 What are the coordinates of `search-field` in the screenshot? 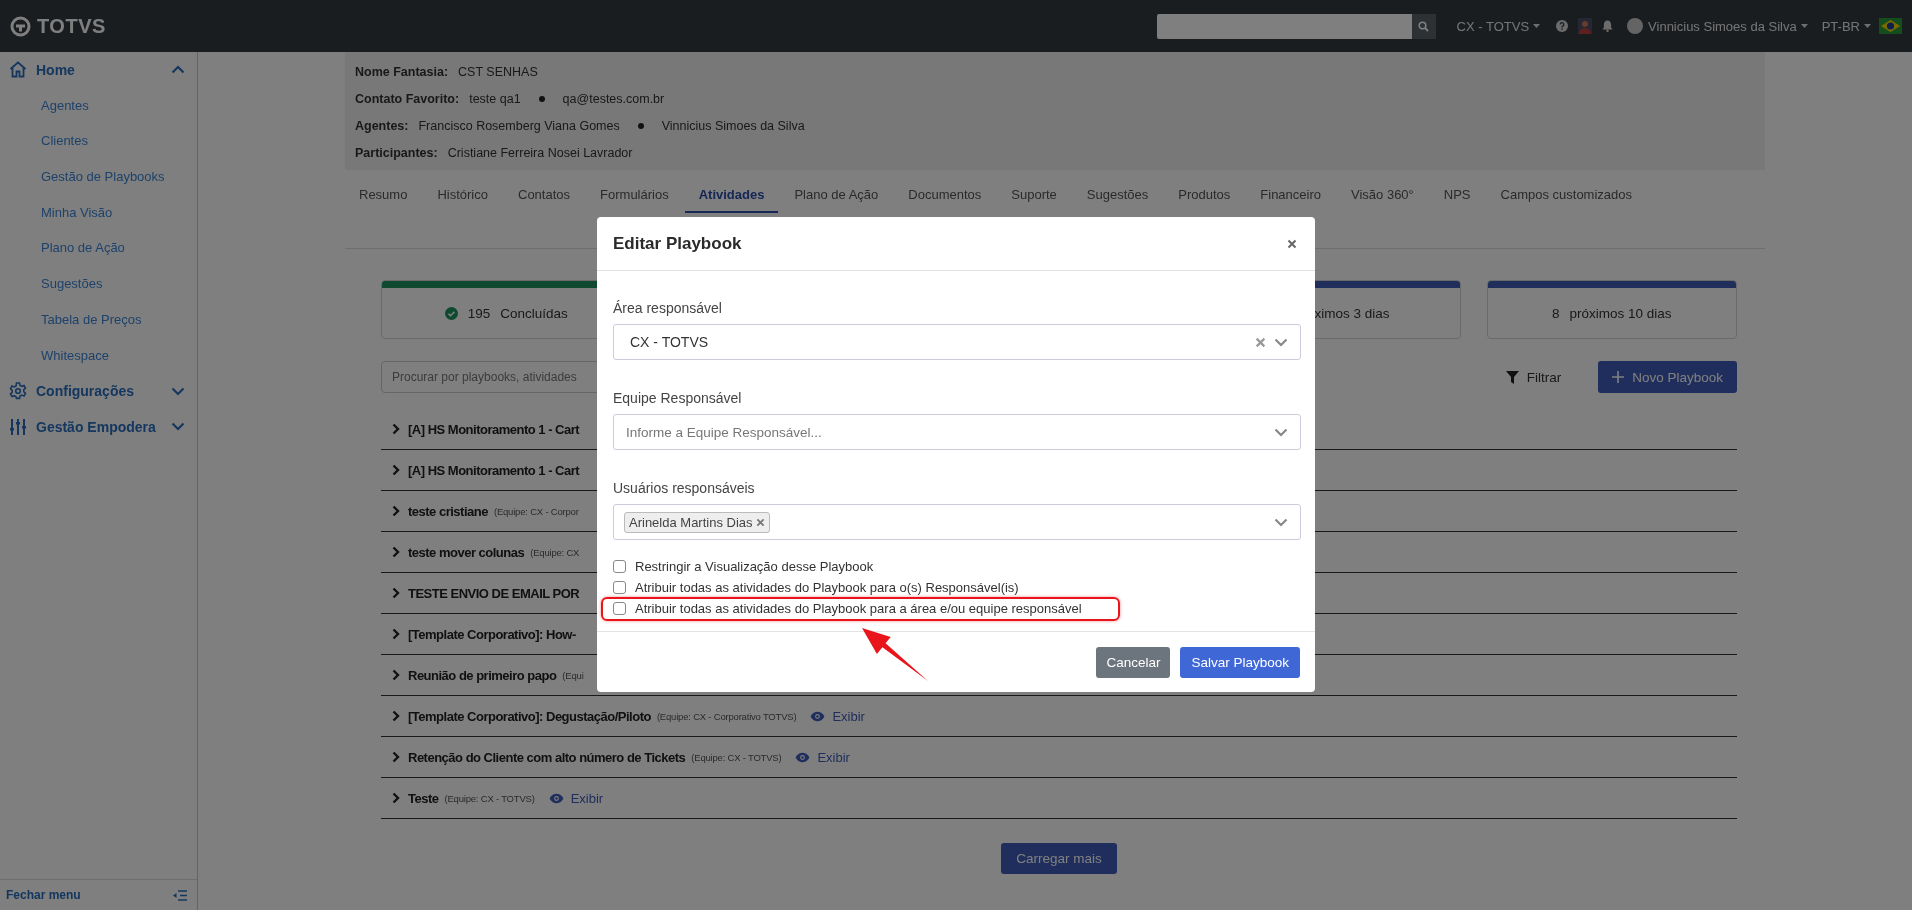 It's located at (1284, 26).